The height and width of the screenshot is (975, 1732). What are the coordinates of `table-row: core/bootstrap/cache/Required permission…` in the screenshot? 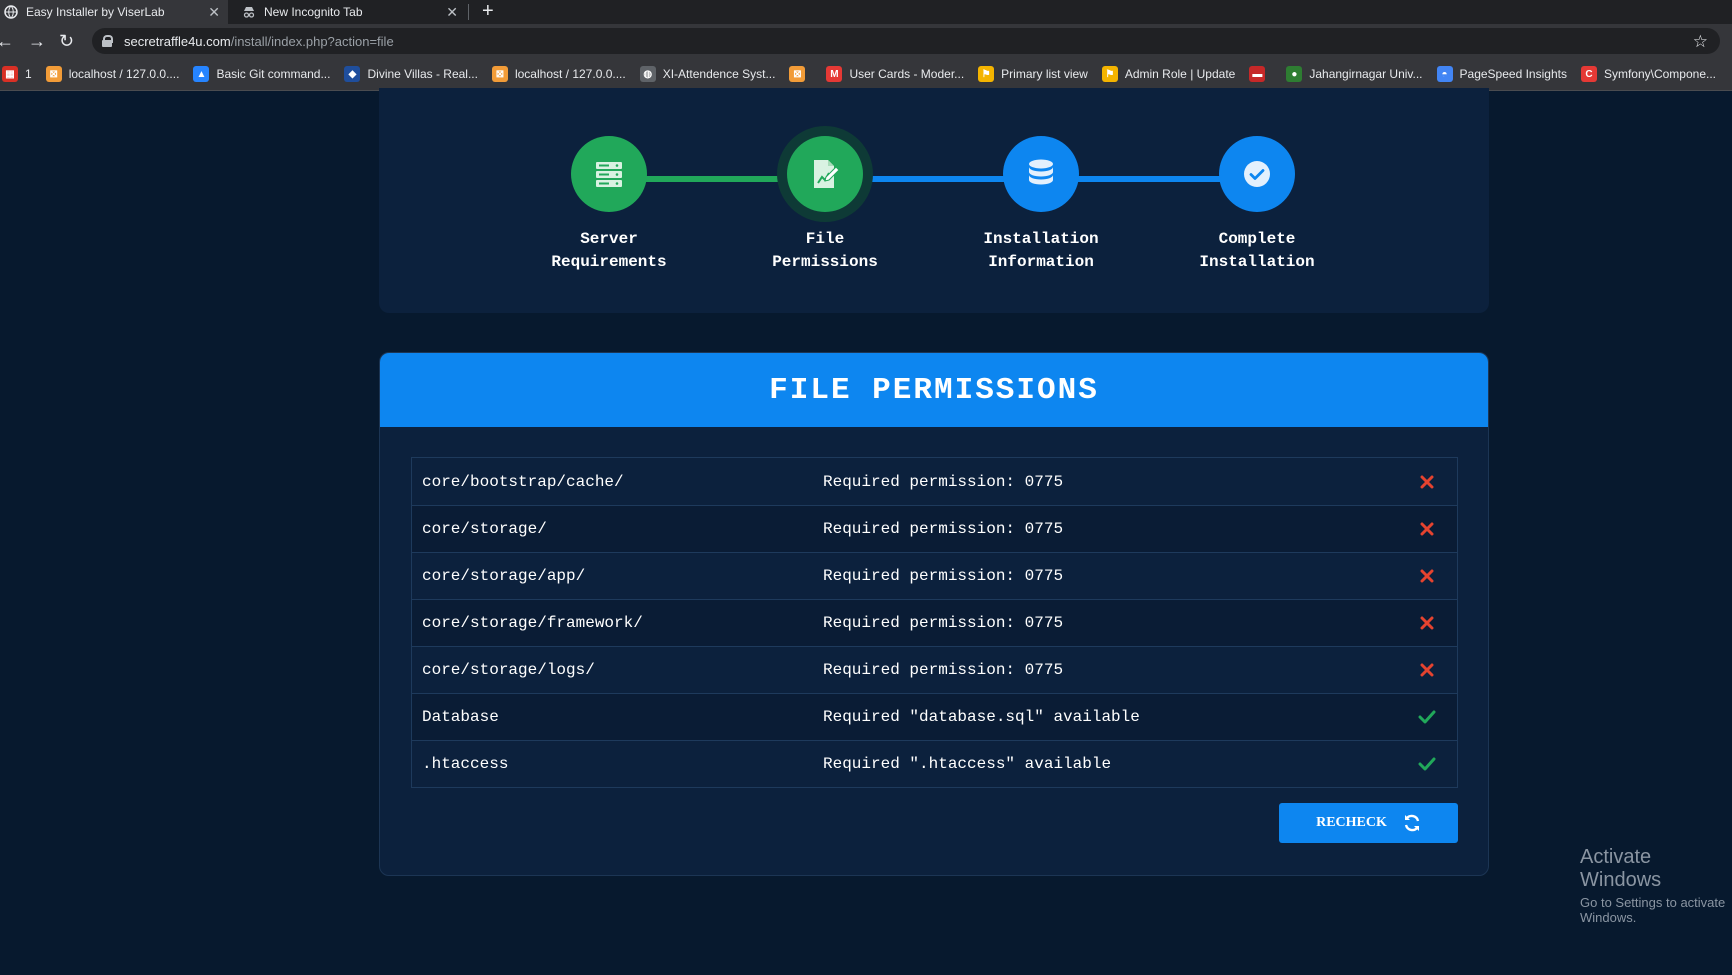 It's located at (934, 481).